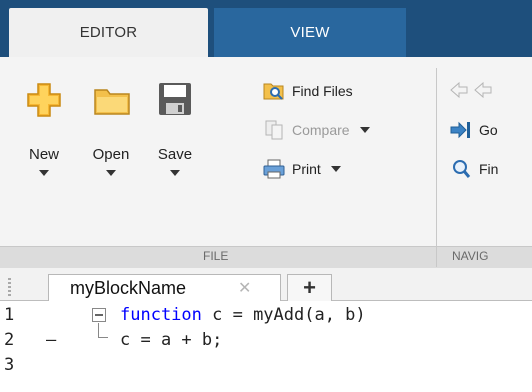  What do you see at coordinates (44, 173) in the screenshot?
I see `new-dropdown-arrow-icon` at bounding box center [44, 173].